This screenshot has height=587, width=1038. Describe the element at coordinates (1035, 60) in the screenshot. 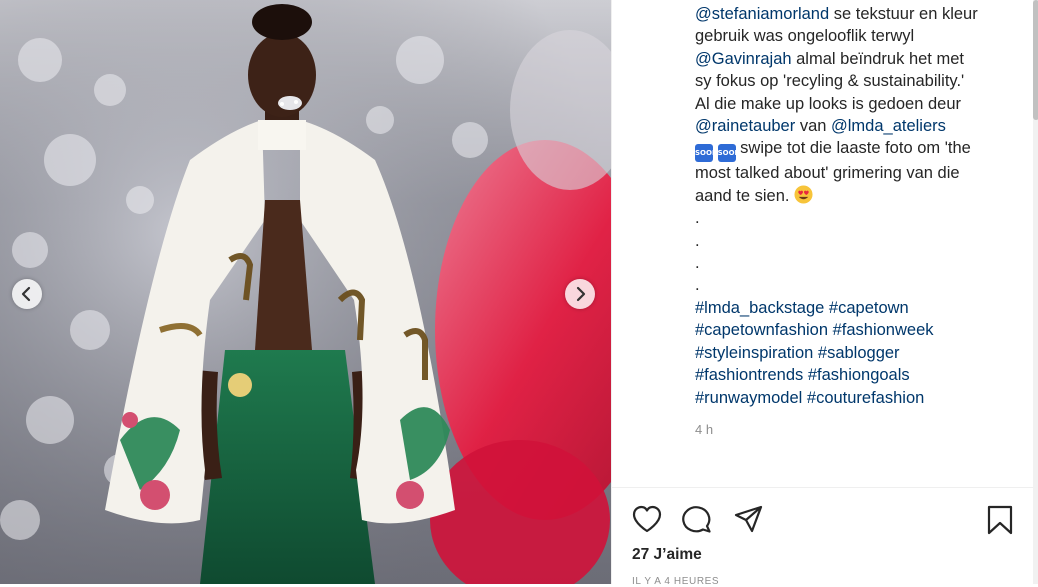

I see `scrollbar-thumb` at that location.